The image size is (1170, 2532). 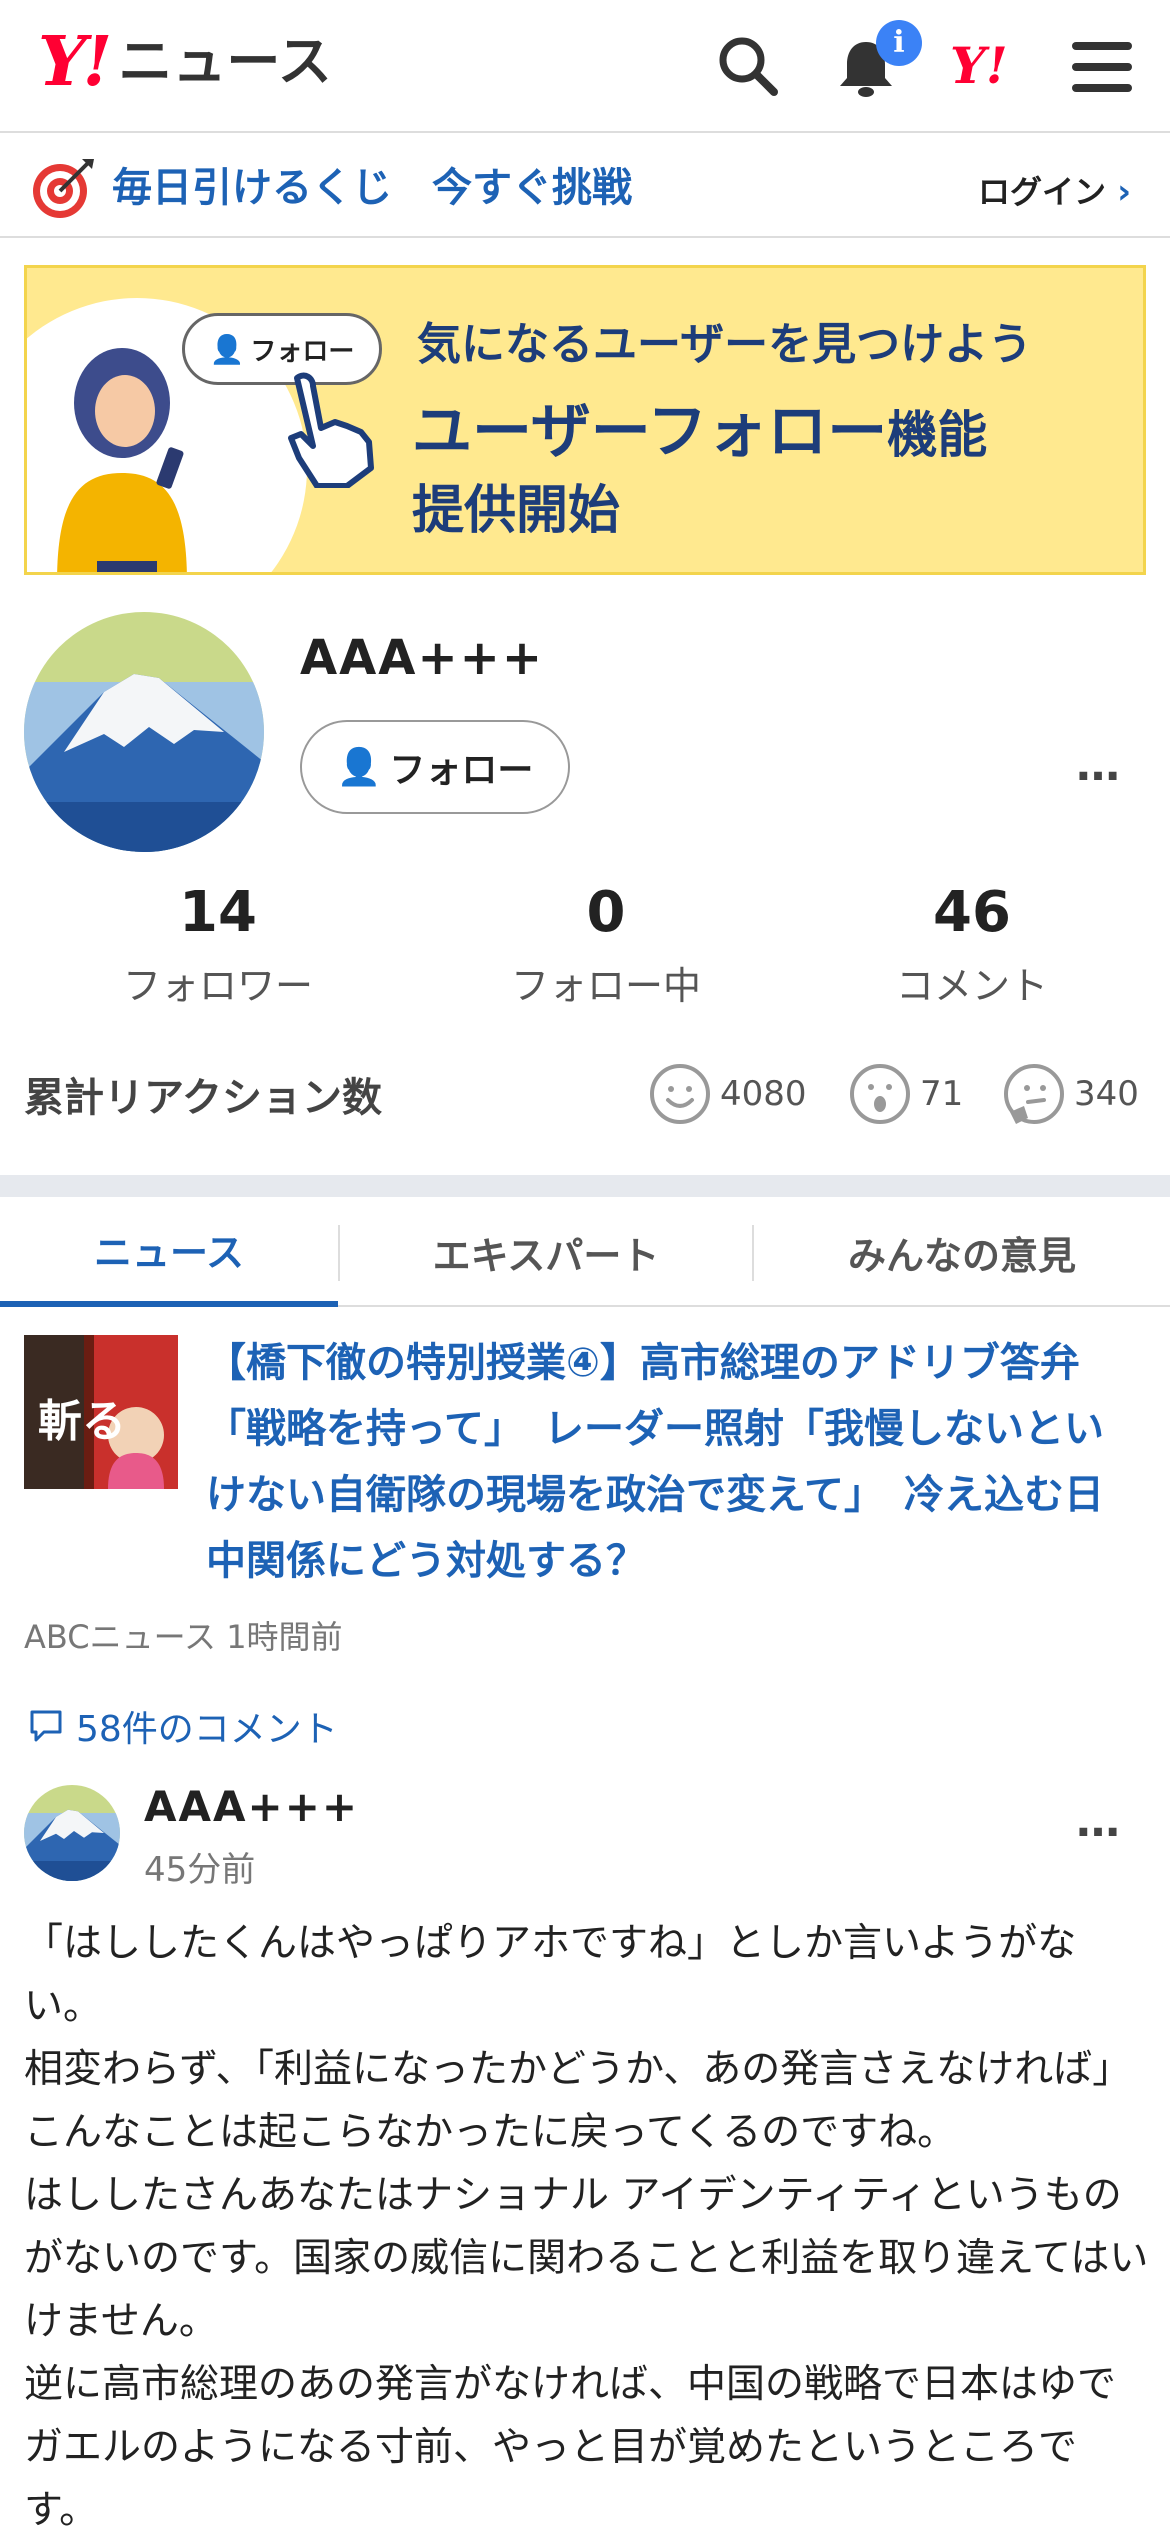 I want to click on news-logo-text: ニュース, so click(x=225, y=61).